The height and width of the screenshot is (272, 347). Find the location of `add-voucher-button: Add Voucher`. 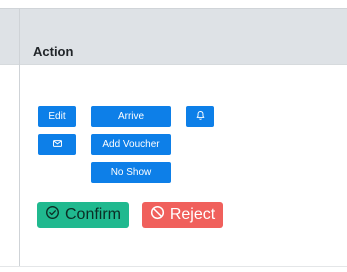

add-voucher-button: Add Voucher is located at coordinates (131, 144).